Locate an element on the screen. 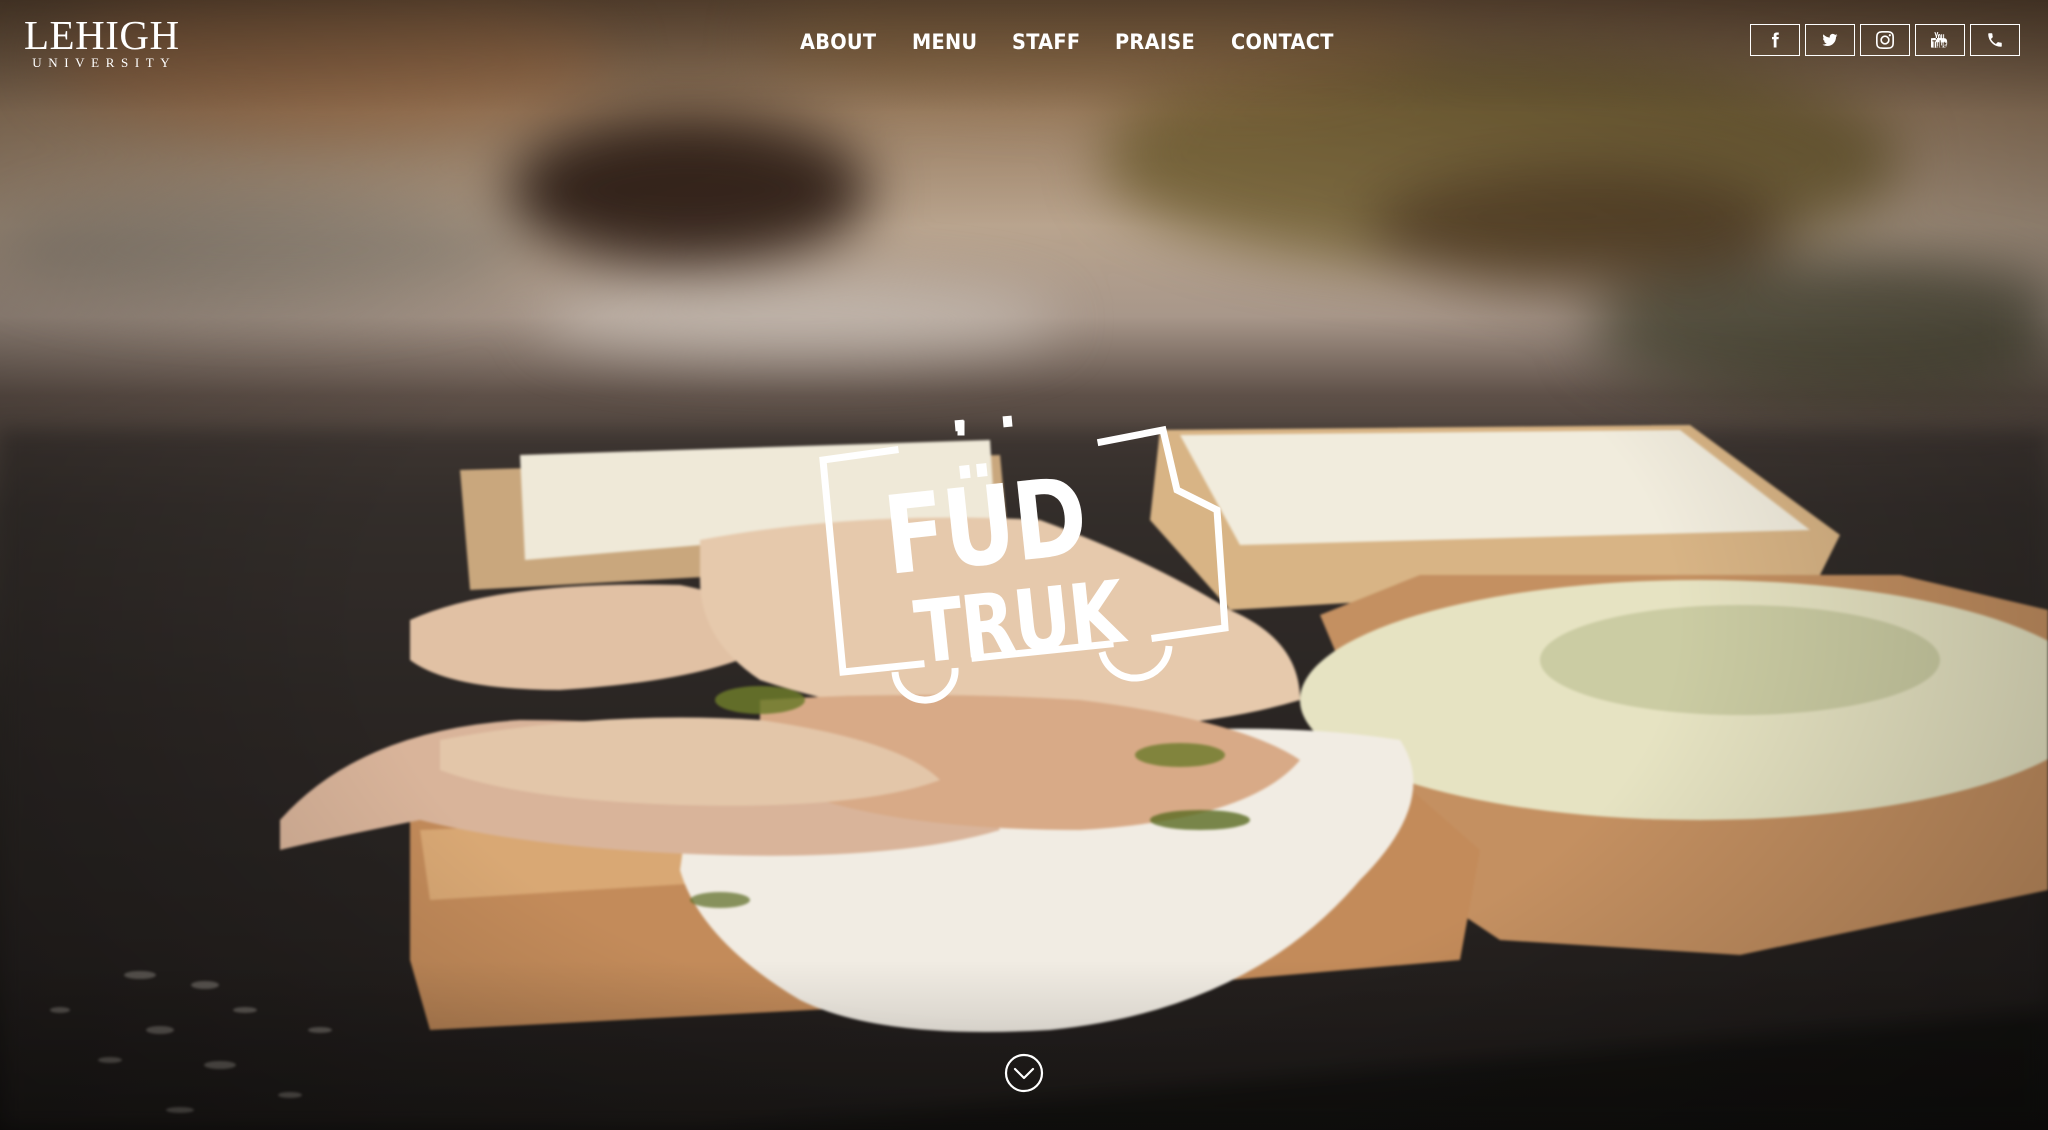  twitter-icon is located at coordinates (1830, 39).